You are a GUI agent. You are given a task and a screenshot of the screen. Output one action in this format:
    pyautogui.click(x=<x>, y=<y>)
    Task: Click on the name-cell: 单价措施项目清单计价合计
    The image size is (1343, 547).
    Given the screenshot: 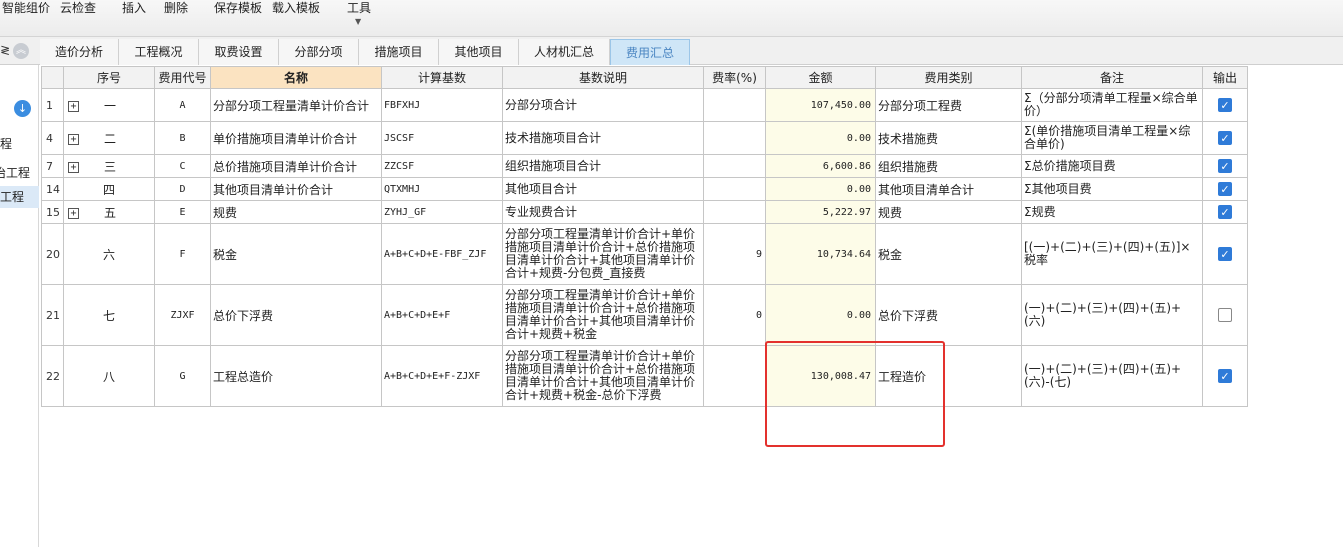 What is the action you would take?
    pyautogui.click(x=296, y=138)
    